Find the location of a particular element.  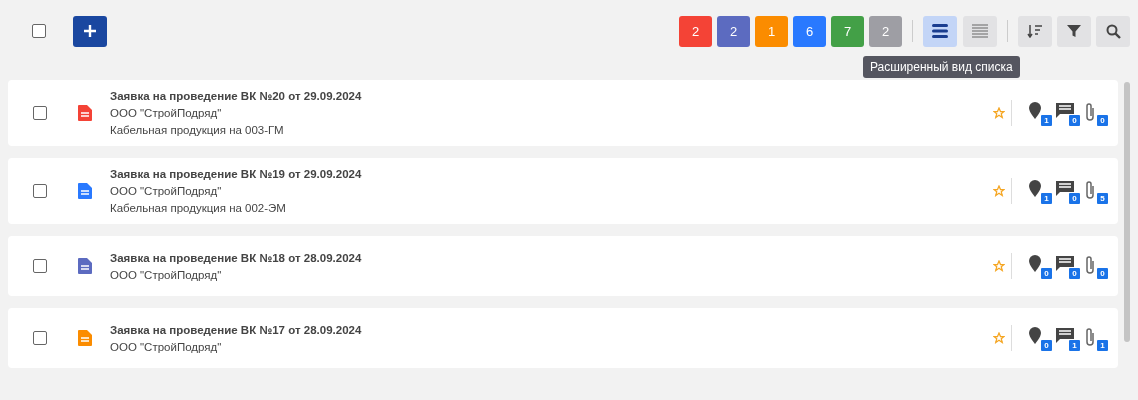

status-counter: 6 is located at coordinates (809, 31).